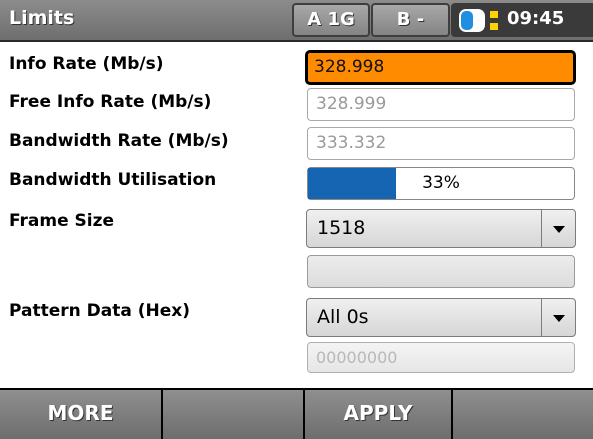  I want to click on progress-value: 33%, so click(441, 183).